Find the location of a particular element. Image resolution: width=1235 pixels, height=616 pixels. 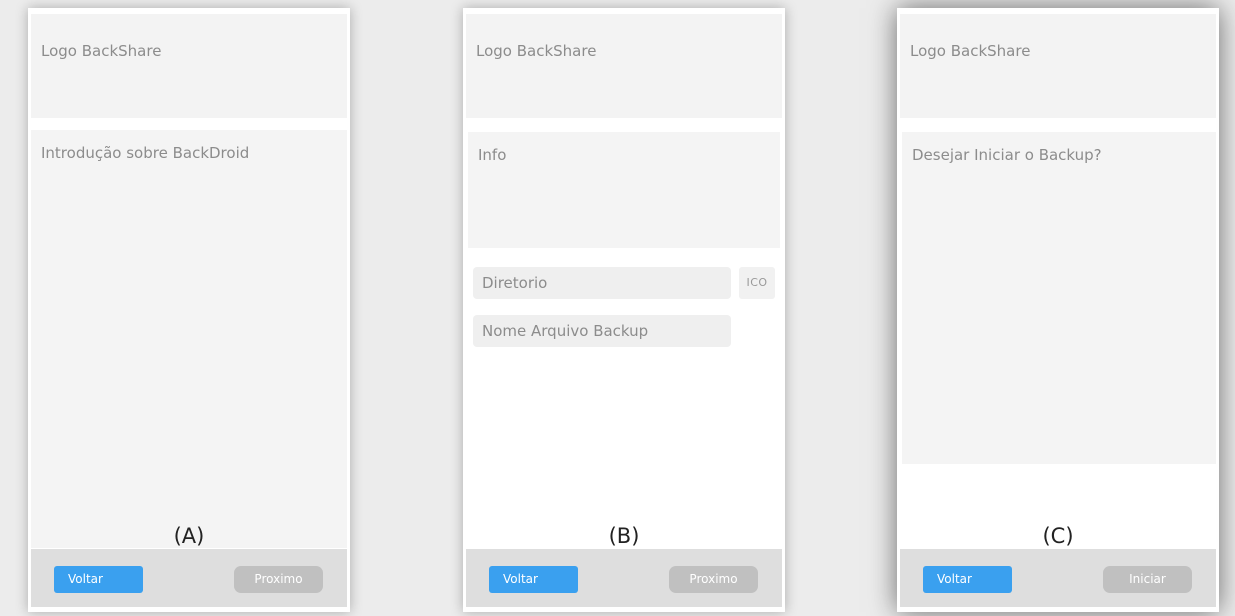

intro-label: Introdução sobre BackDroid is located at coordinates (145, 153).